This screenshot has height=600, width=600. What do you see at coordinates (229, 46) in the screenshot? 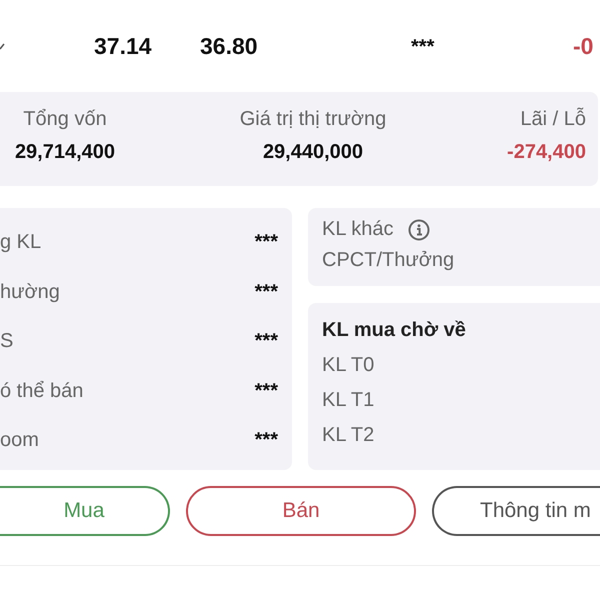
I see `price-value: 36.80` at bounding box center [229, 46].